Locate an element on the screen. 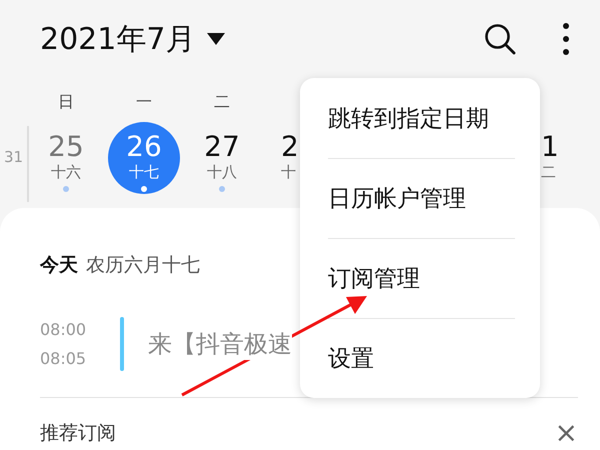 The image size is (600, 450). lunar-date: 农历六月十七 is located at coordinates (143, 265).